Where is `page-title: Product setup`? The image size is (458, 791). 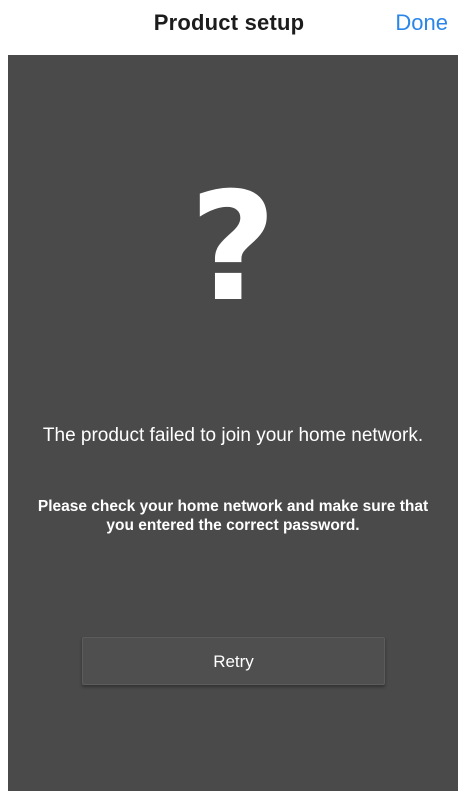 page-title: Product setup is located at coordinates (229, 22).